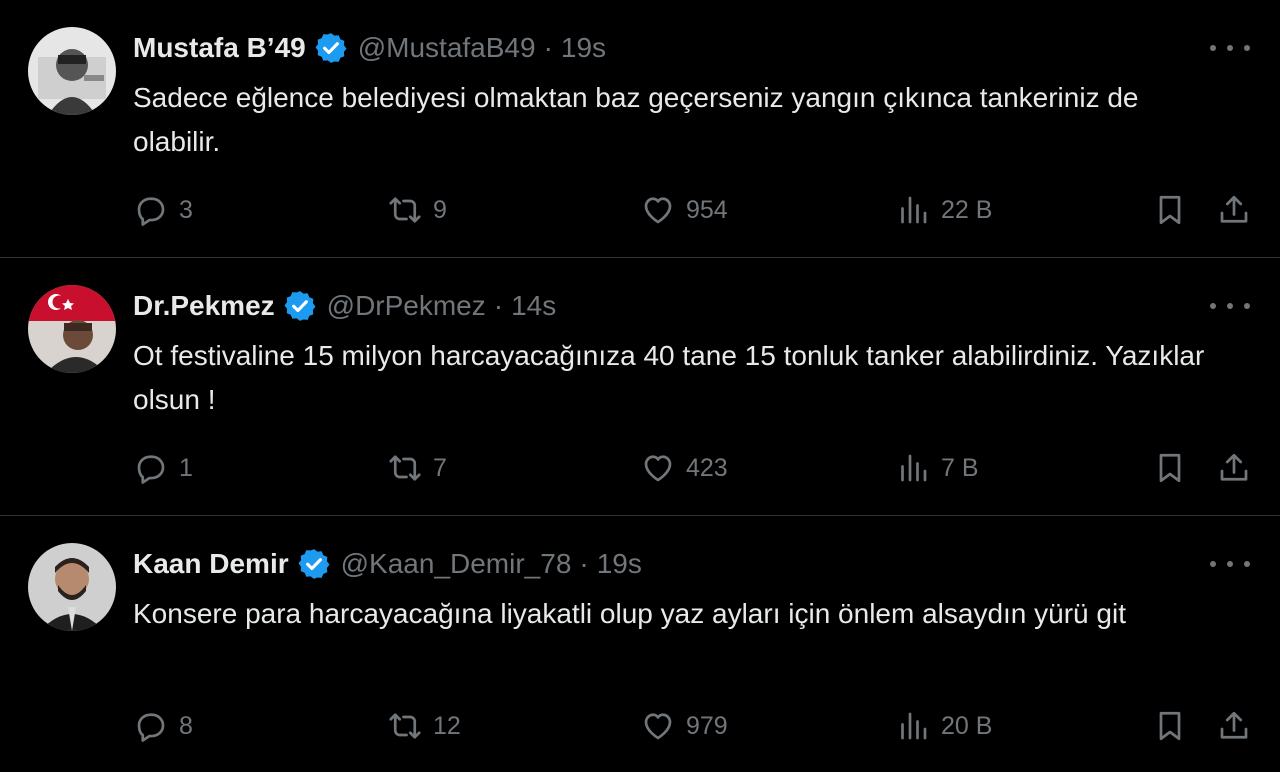 Image resolution: width=1280 pixels, height=772 pixels. Describe the element at coordinates (447, 48) in the screenshot. I see `user-handle: @MustafaB49` at that location.